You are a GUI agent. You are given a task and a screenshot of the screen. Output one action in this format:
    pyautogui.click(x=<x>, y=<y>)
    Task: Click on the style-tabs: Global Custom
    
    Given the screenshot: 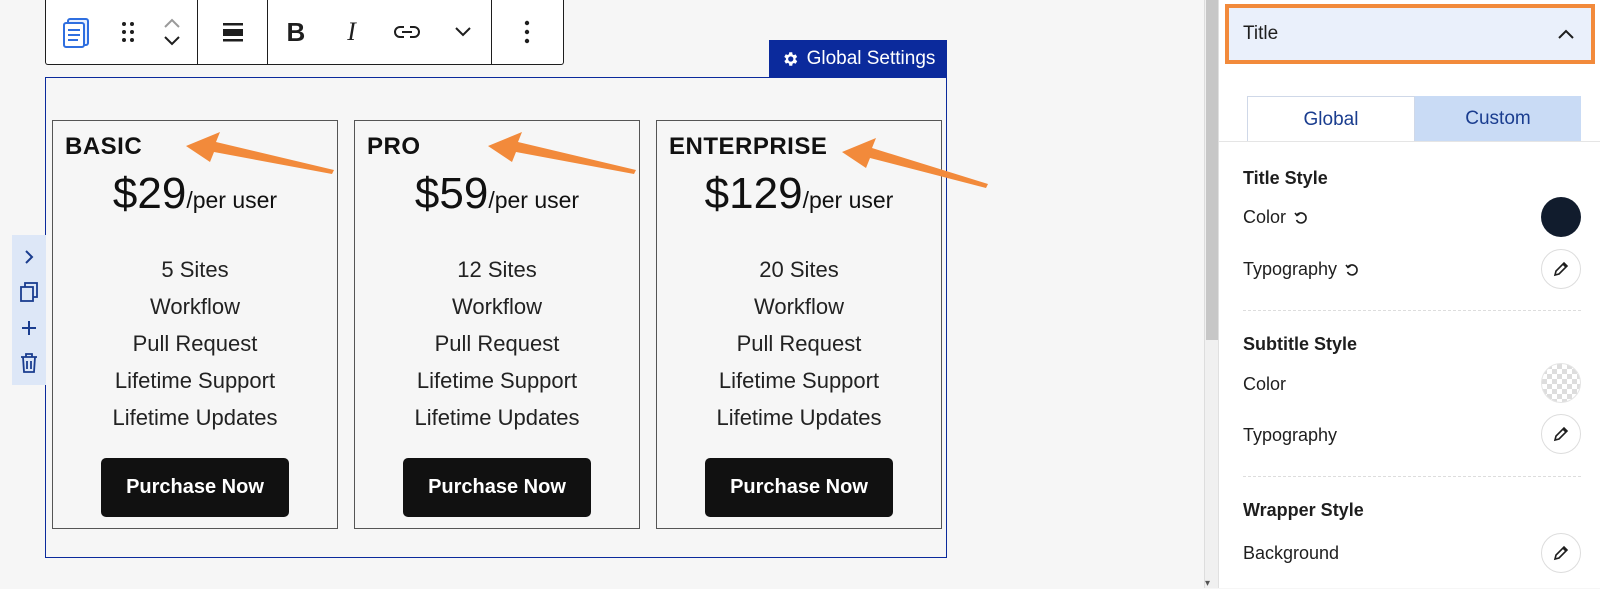 What is the action you would take?
    pyautogui.click(x=1414, y=119)
    